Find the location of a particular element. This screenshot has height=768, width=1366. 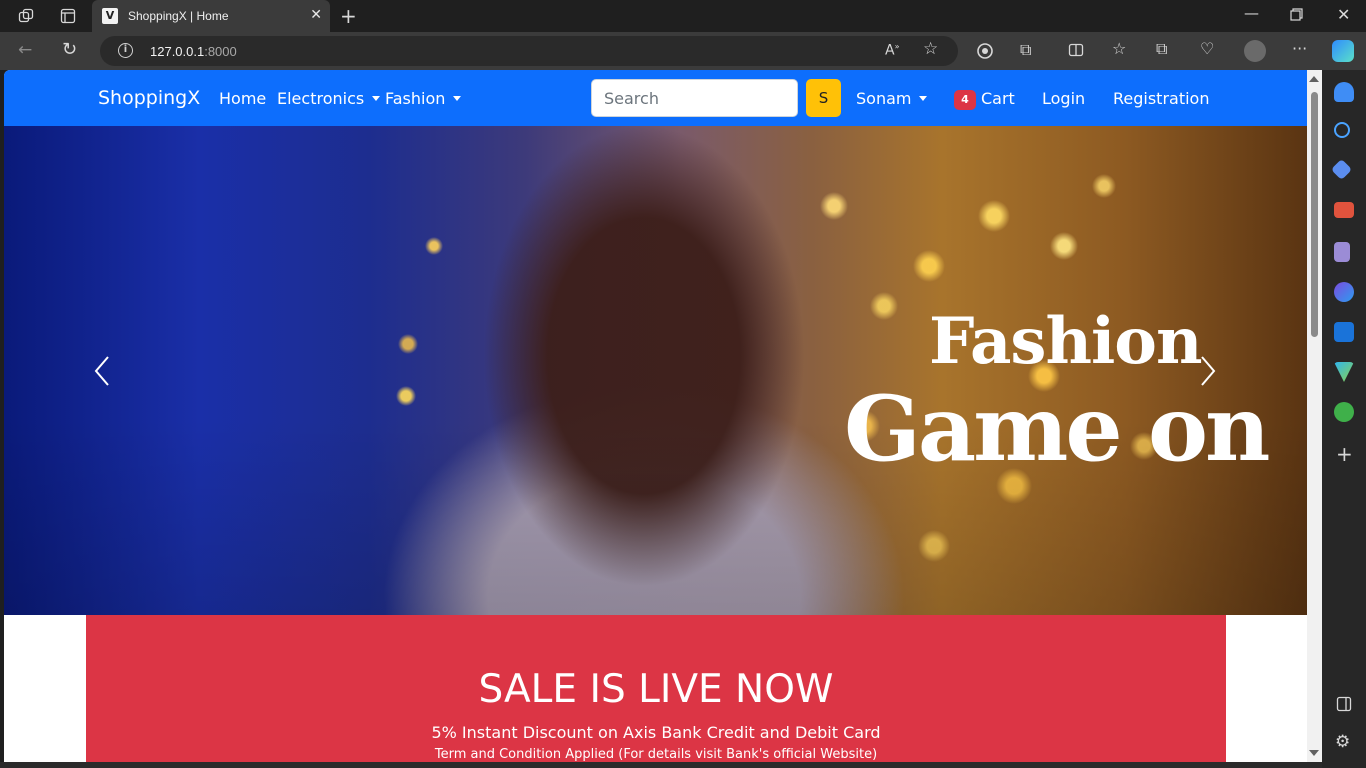

nav-fashion-dropdown: Fashion is located at coordinates (423, 98).